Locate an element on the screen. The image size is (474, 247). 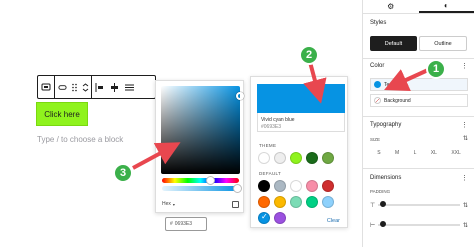
selected-color-preview is located at coordinates (301, 98).